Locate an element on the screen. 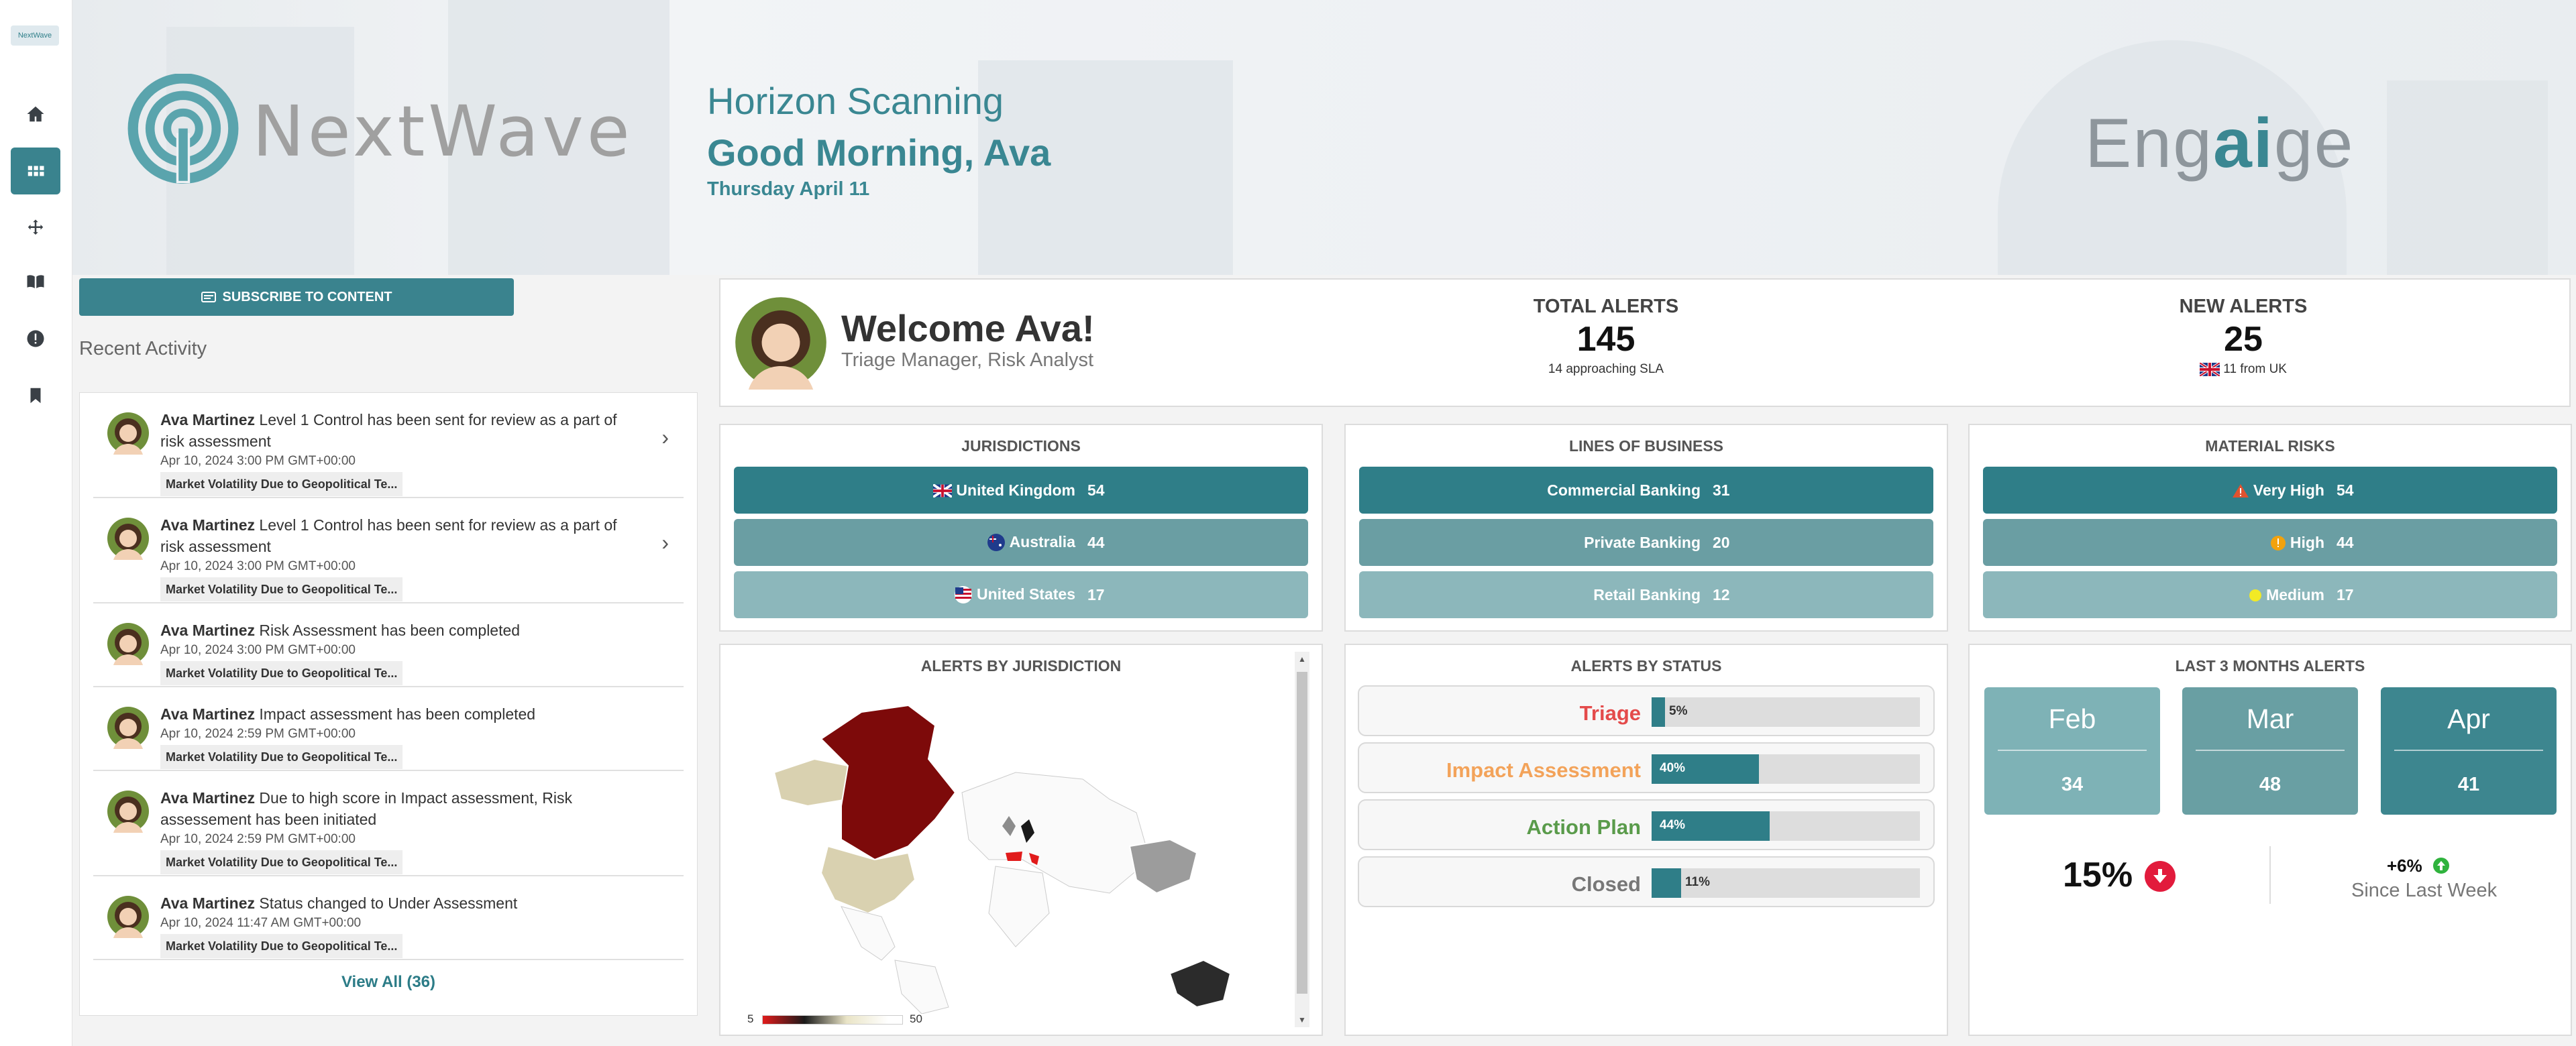 This screenshot has height=1046, width=2576. alerts-button is located at coordinates (35, 338).